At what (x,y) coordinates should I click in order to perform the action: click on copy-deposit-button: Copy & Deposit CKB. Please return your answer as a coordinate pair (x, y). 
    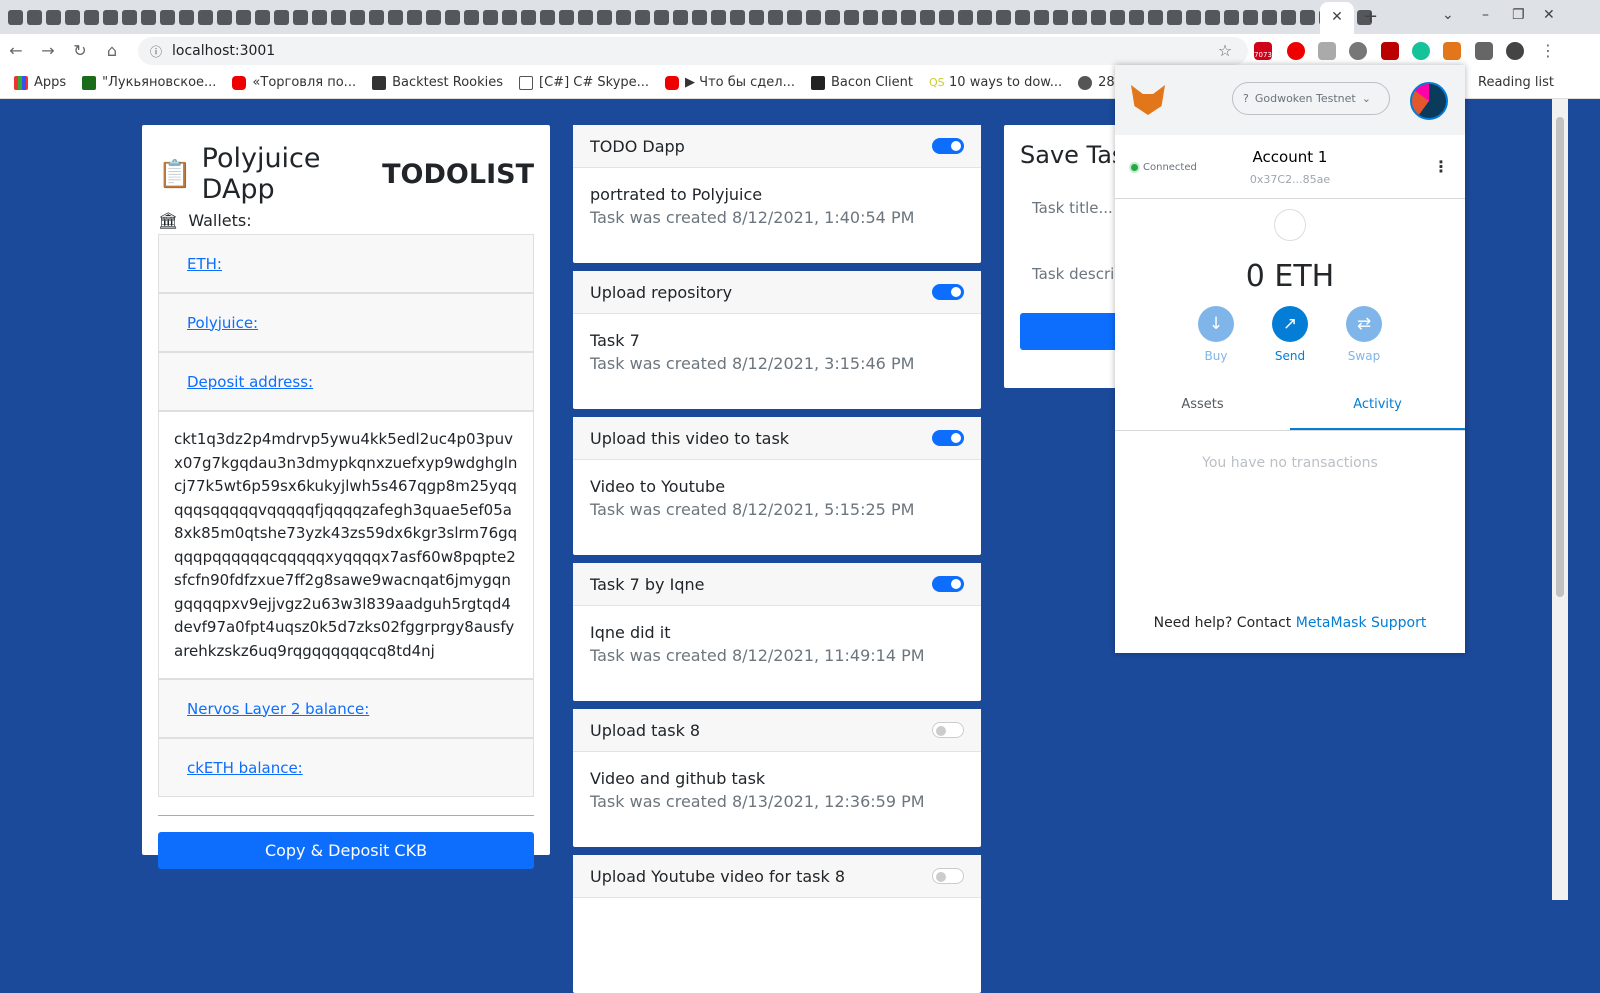
    Looking at the image, I should click on (346, 850).